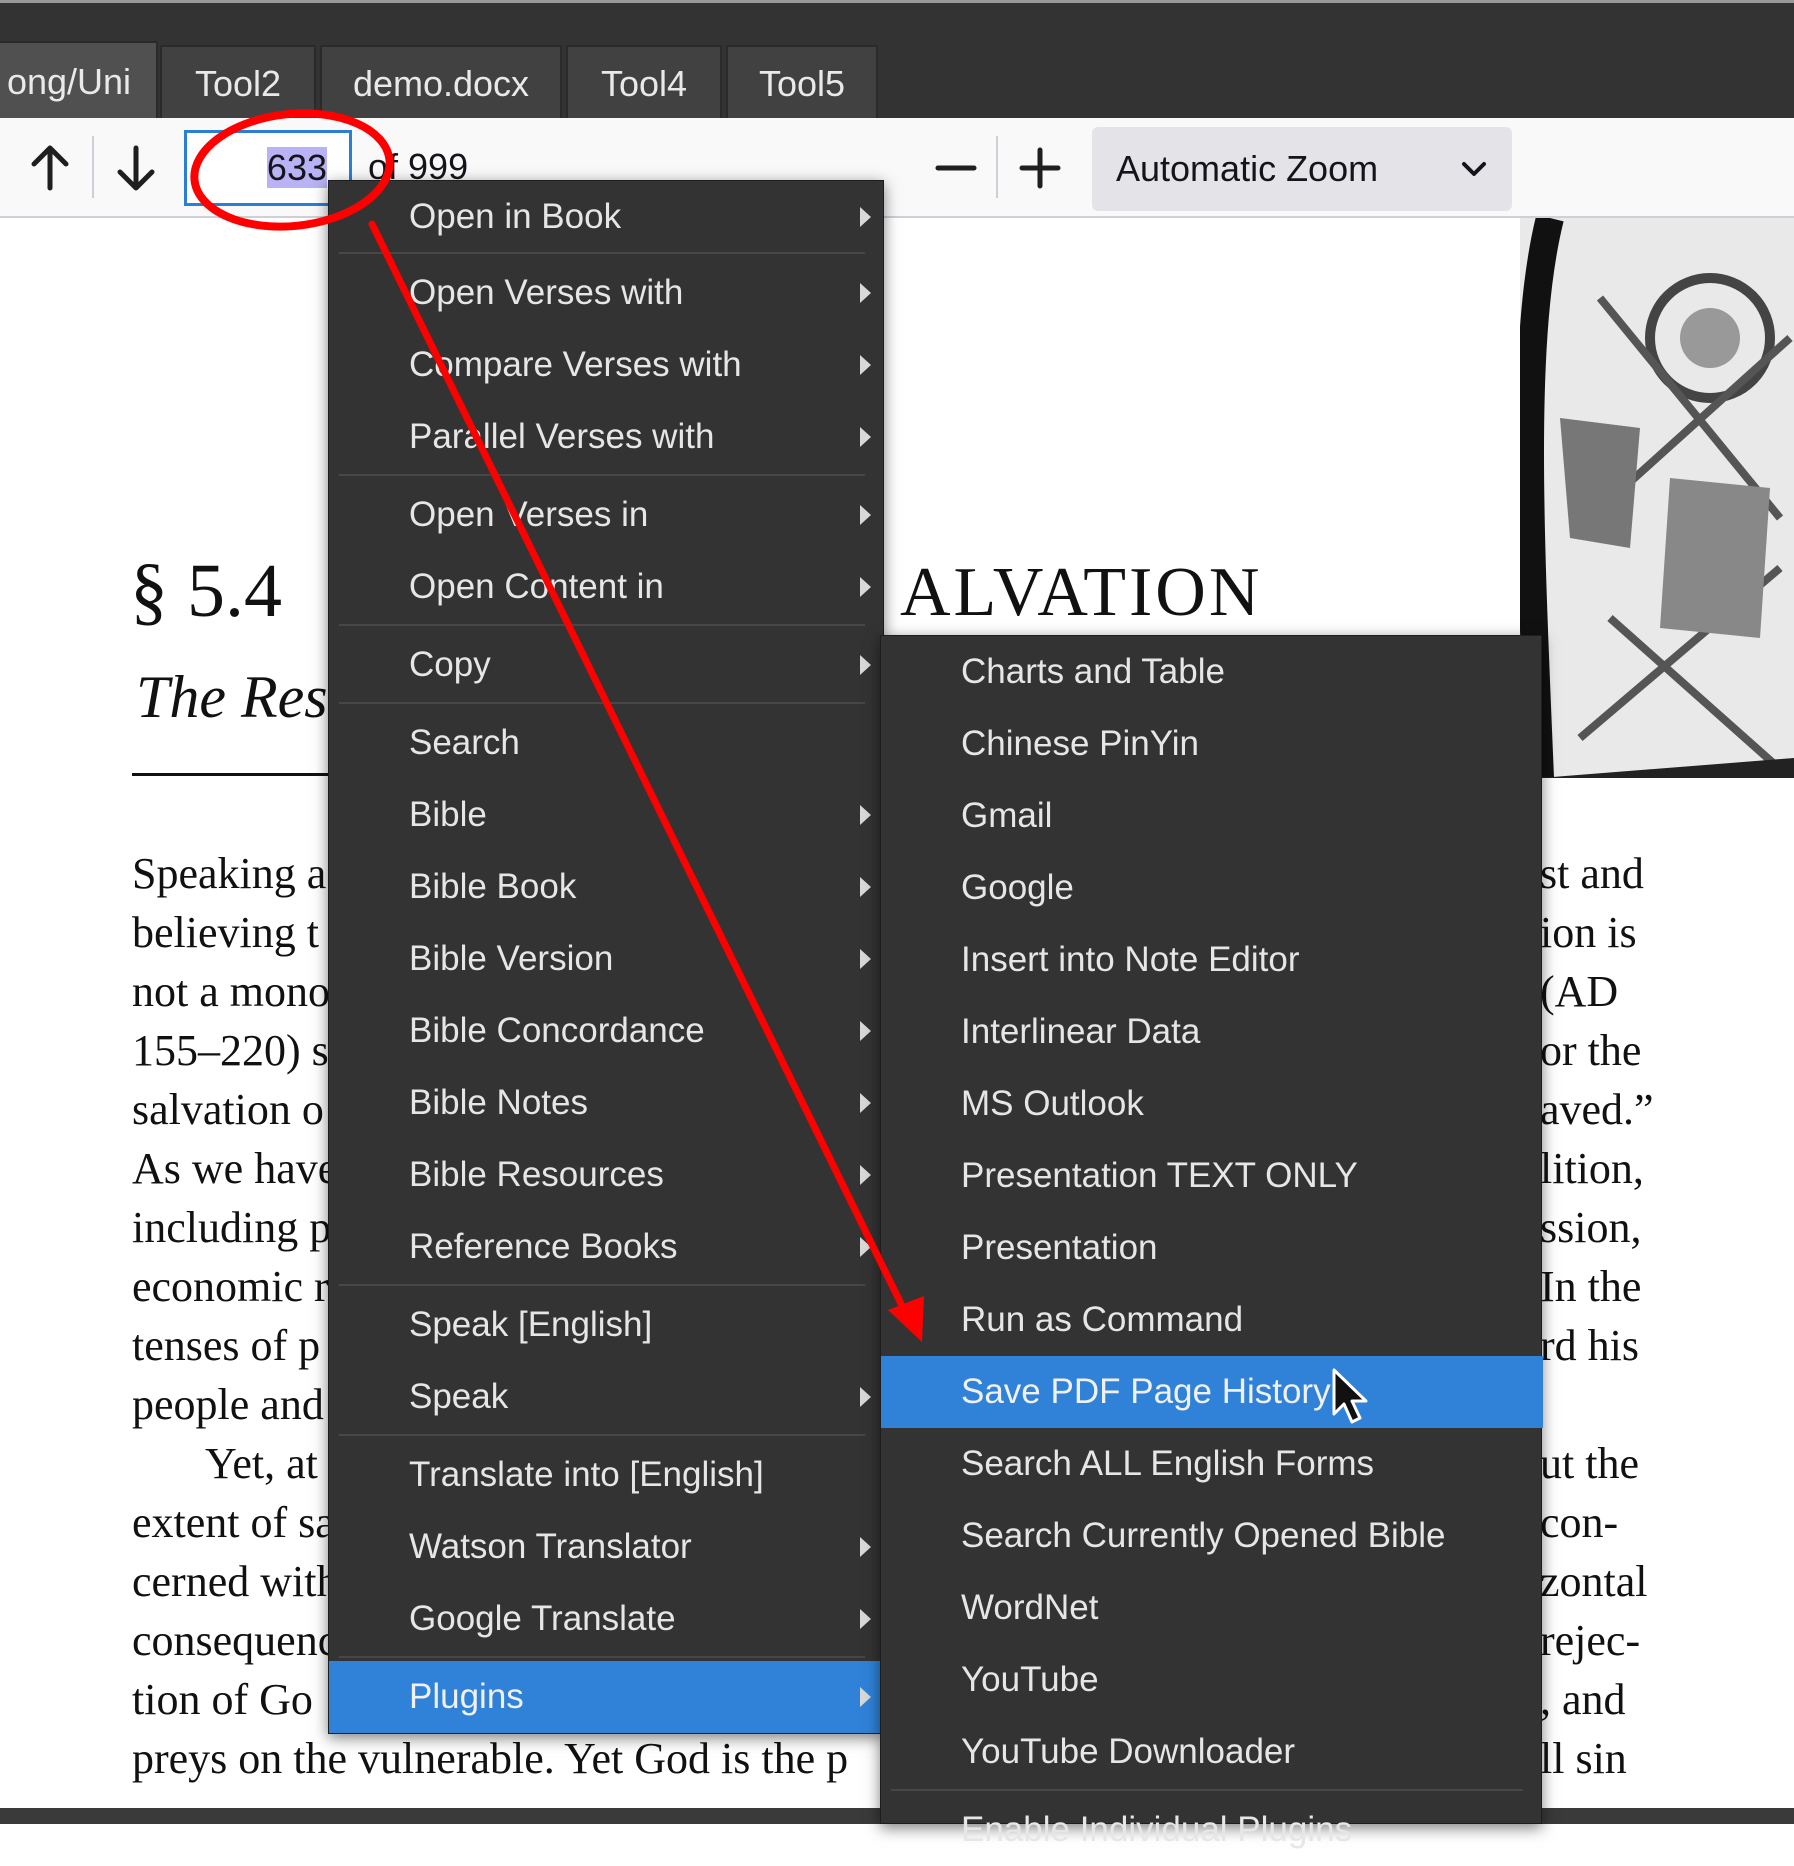 The image size is (1794, 1866). Describe the element at coordinates (1212, 1248) in the screenshot. I see `plugin-presentation: Presentation` at that location.